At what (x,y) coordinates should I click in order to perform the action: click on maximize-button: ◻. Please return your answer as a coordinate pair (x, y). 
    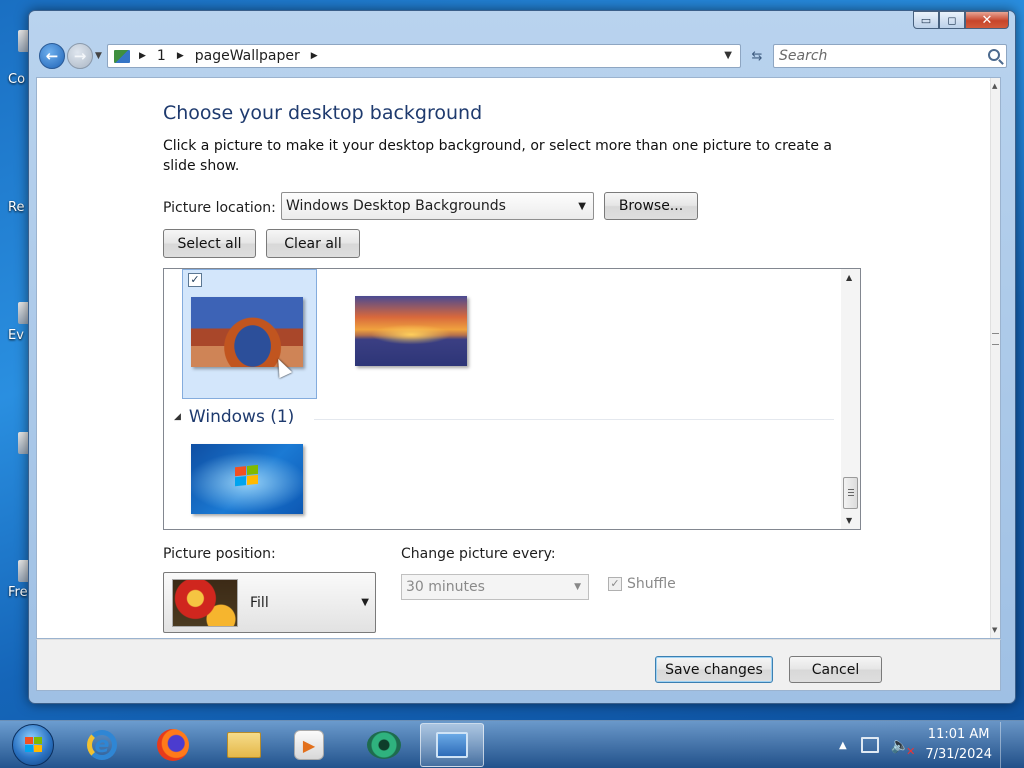
    Looking at the image, I should click on (952, 20).